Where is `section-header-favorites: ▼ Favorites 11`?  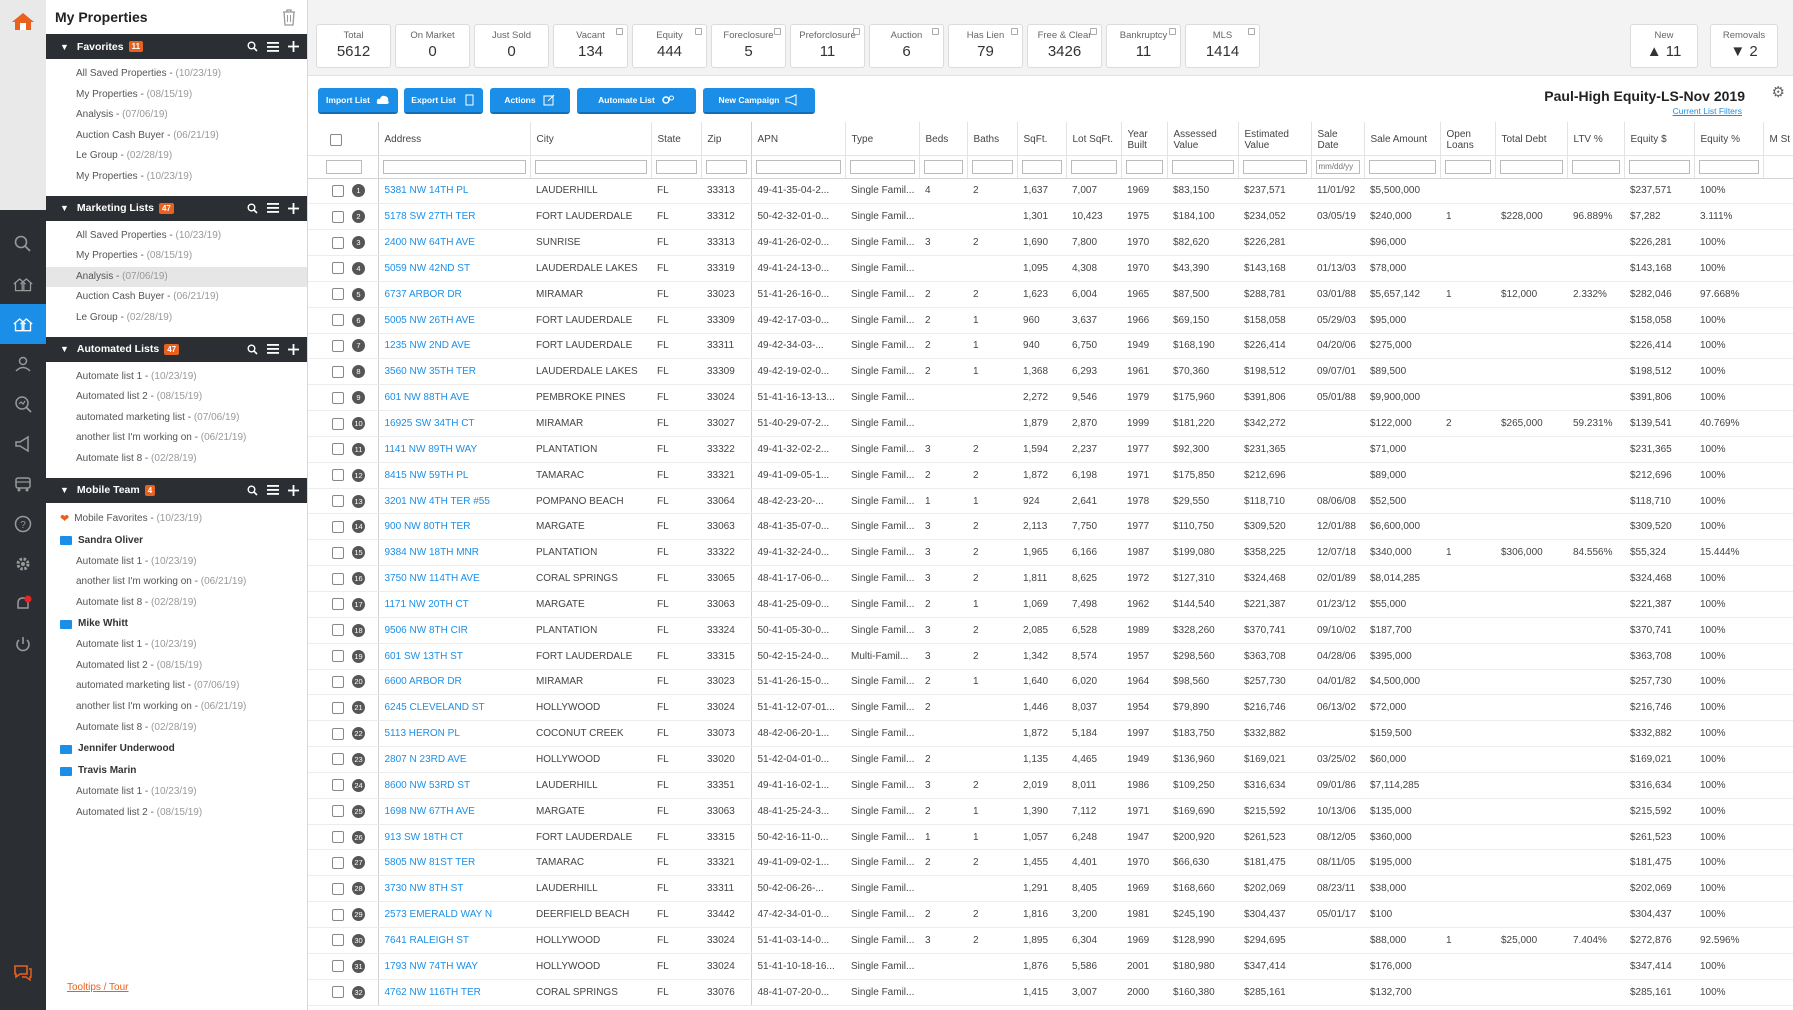 section-header-favorites: ▼ Favorites 11 is located at coordinates (176, 46).